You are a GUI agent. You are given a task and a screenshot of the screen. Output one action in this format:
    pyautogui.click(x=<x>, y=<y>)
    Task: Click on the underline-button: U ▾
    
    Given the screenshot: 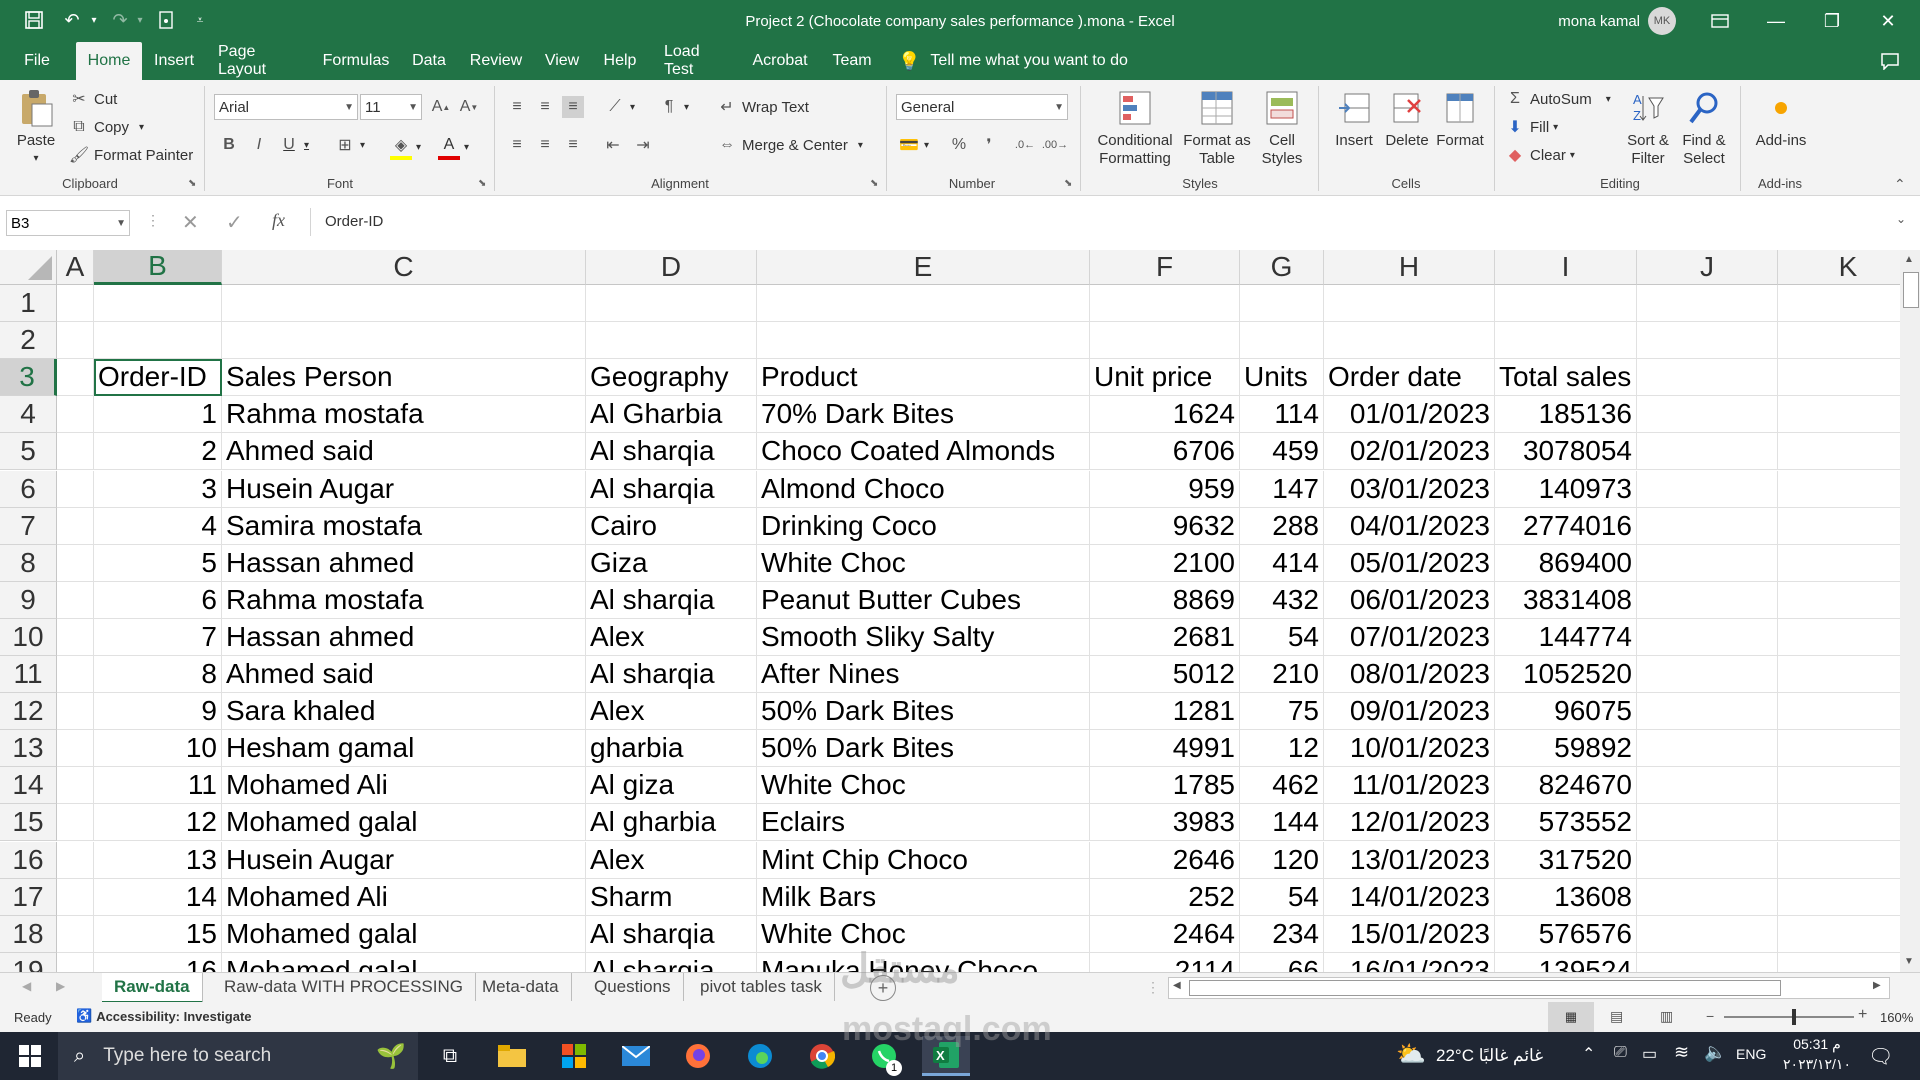 What is the action you would take?
    pyautogui.click(x=293, y=145)
    